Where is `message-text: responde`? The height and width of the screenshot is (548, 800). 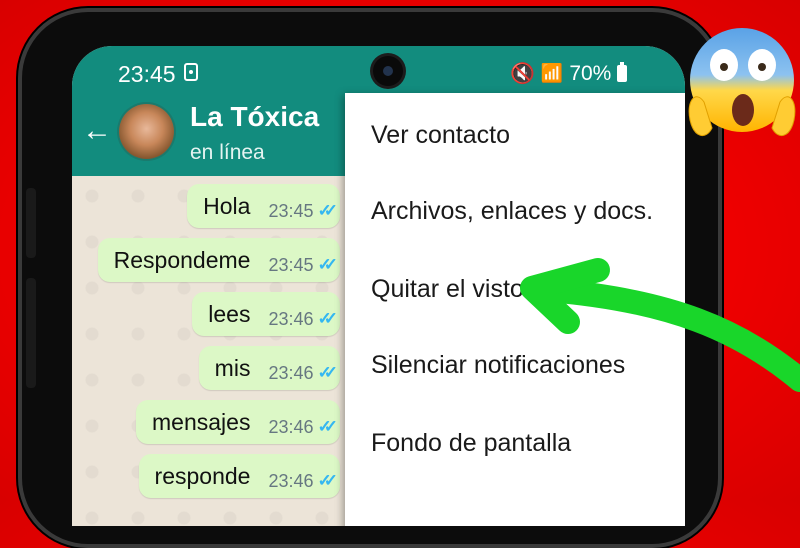 message-text: responde is located at coordinates (202, 475).